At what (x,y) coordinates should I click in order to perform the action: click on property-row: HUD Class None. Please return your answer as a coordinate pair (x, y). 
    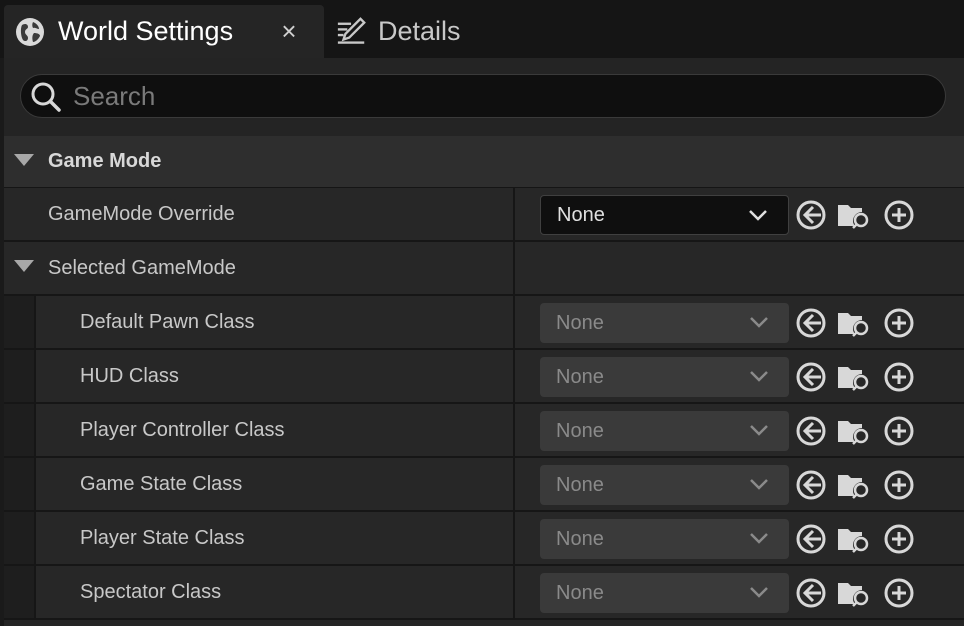
    Looking at the image, I should click on (484, 377).